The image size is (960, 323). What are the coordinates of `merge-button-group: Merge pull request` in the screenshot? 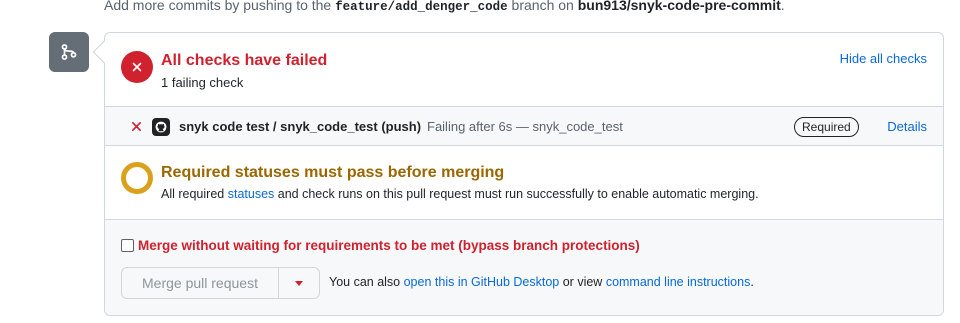 It's located at (220, 283).